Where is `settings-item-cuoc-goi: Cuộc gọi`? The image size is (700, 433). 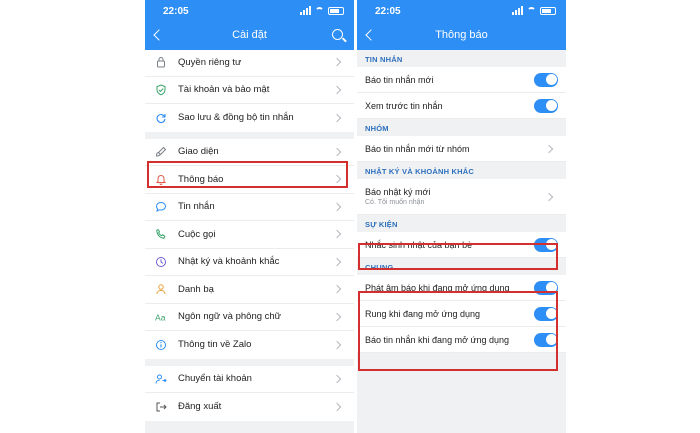 settings-item-cuoc-goi: Cuộc gọi is located at coordinates (249, 235).